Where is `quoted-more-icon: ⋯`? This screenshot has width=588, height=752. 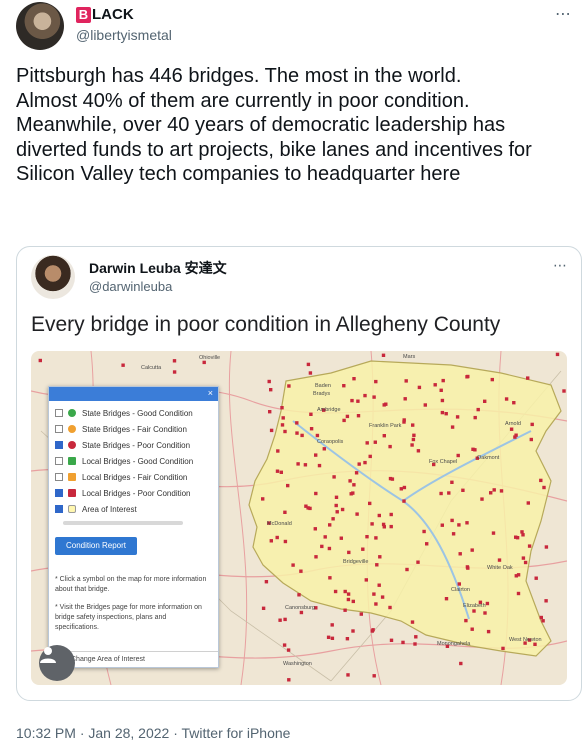 quoted-more-icon: ⋯ is located at coordinates (560, 265).